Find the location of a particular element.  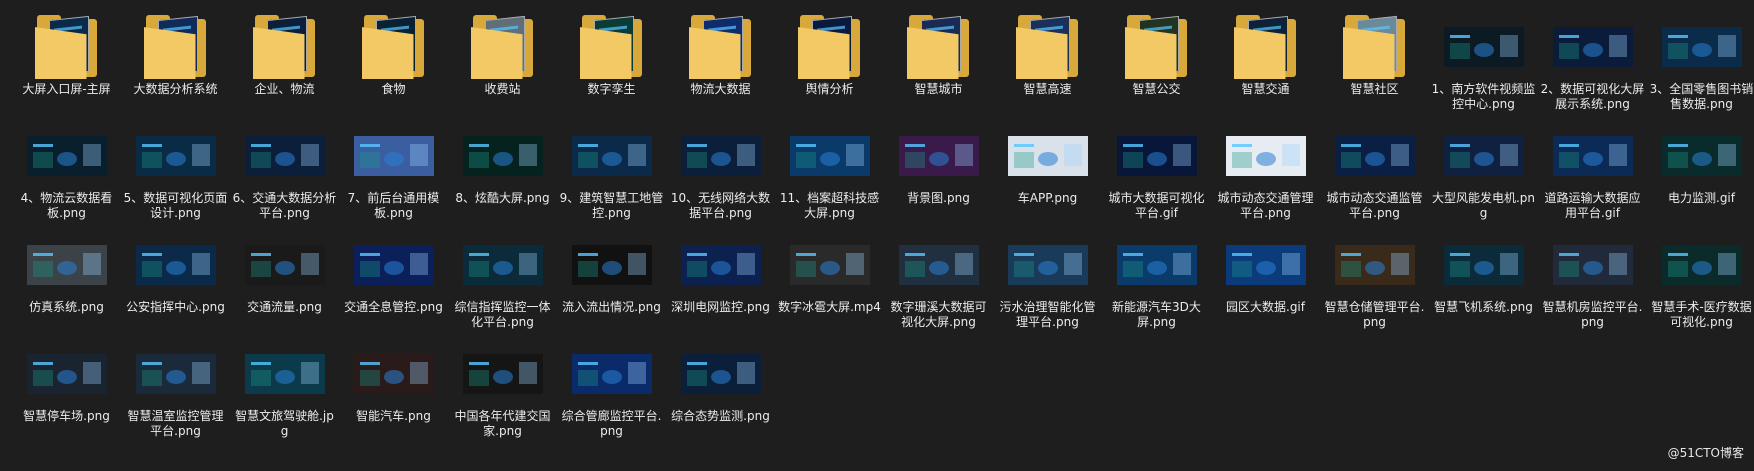

file-item: 综信指挥监控一体化平台.png is located at coordinates (502, 284).